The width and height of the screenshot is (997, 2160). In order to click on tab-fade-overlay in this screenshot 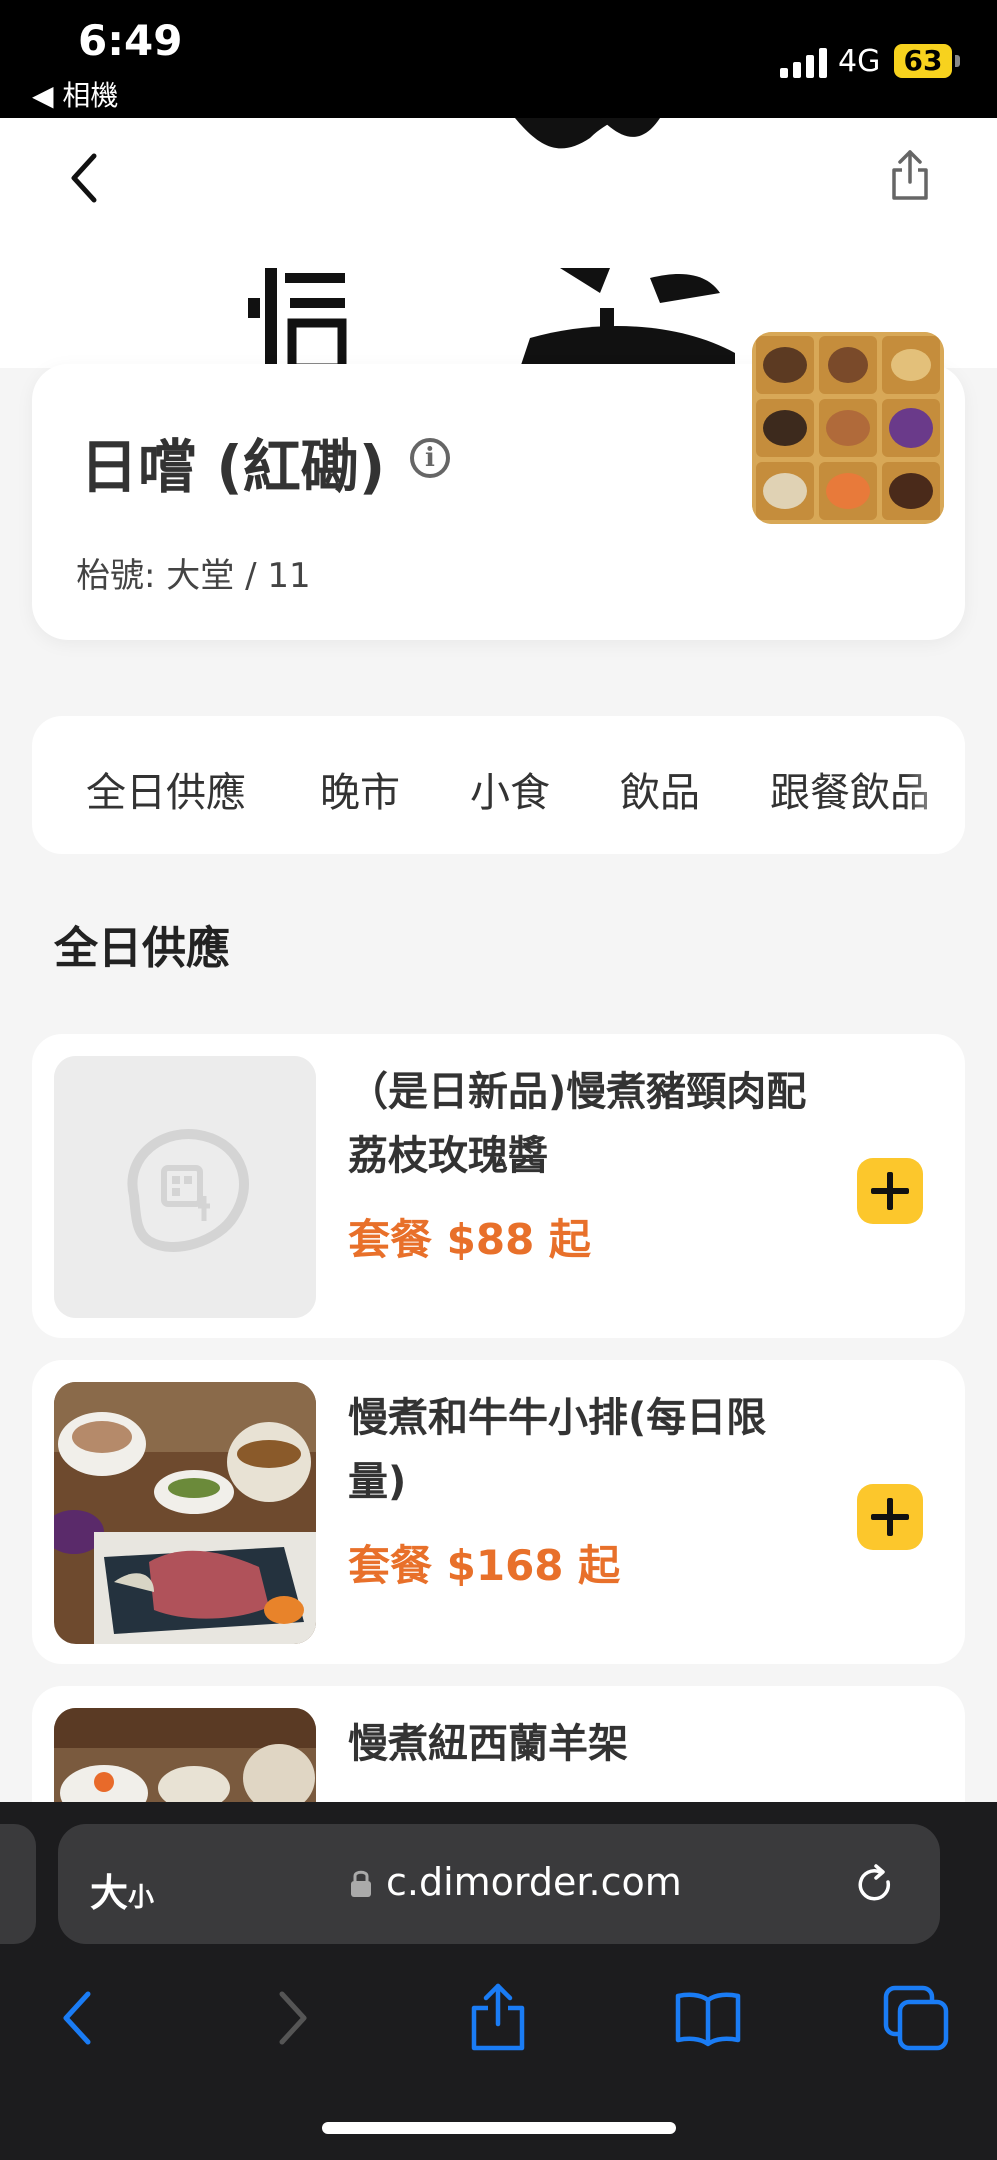, I will do `click(935, 785)`.